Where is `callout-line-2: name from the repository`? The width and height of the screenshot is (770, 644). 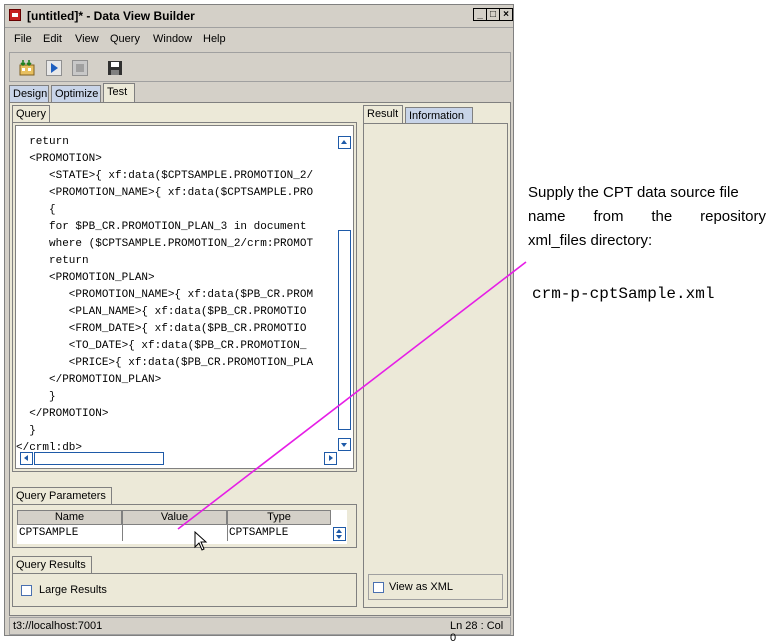 callout-line-2: name from the repository is located at coordinates (647, 217).